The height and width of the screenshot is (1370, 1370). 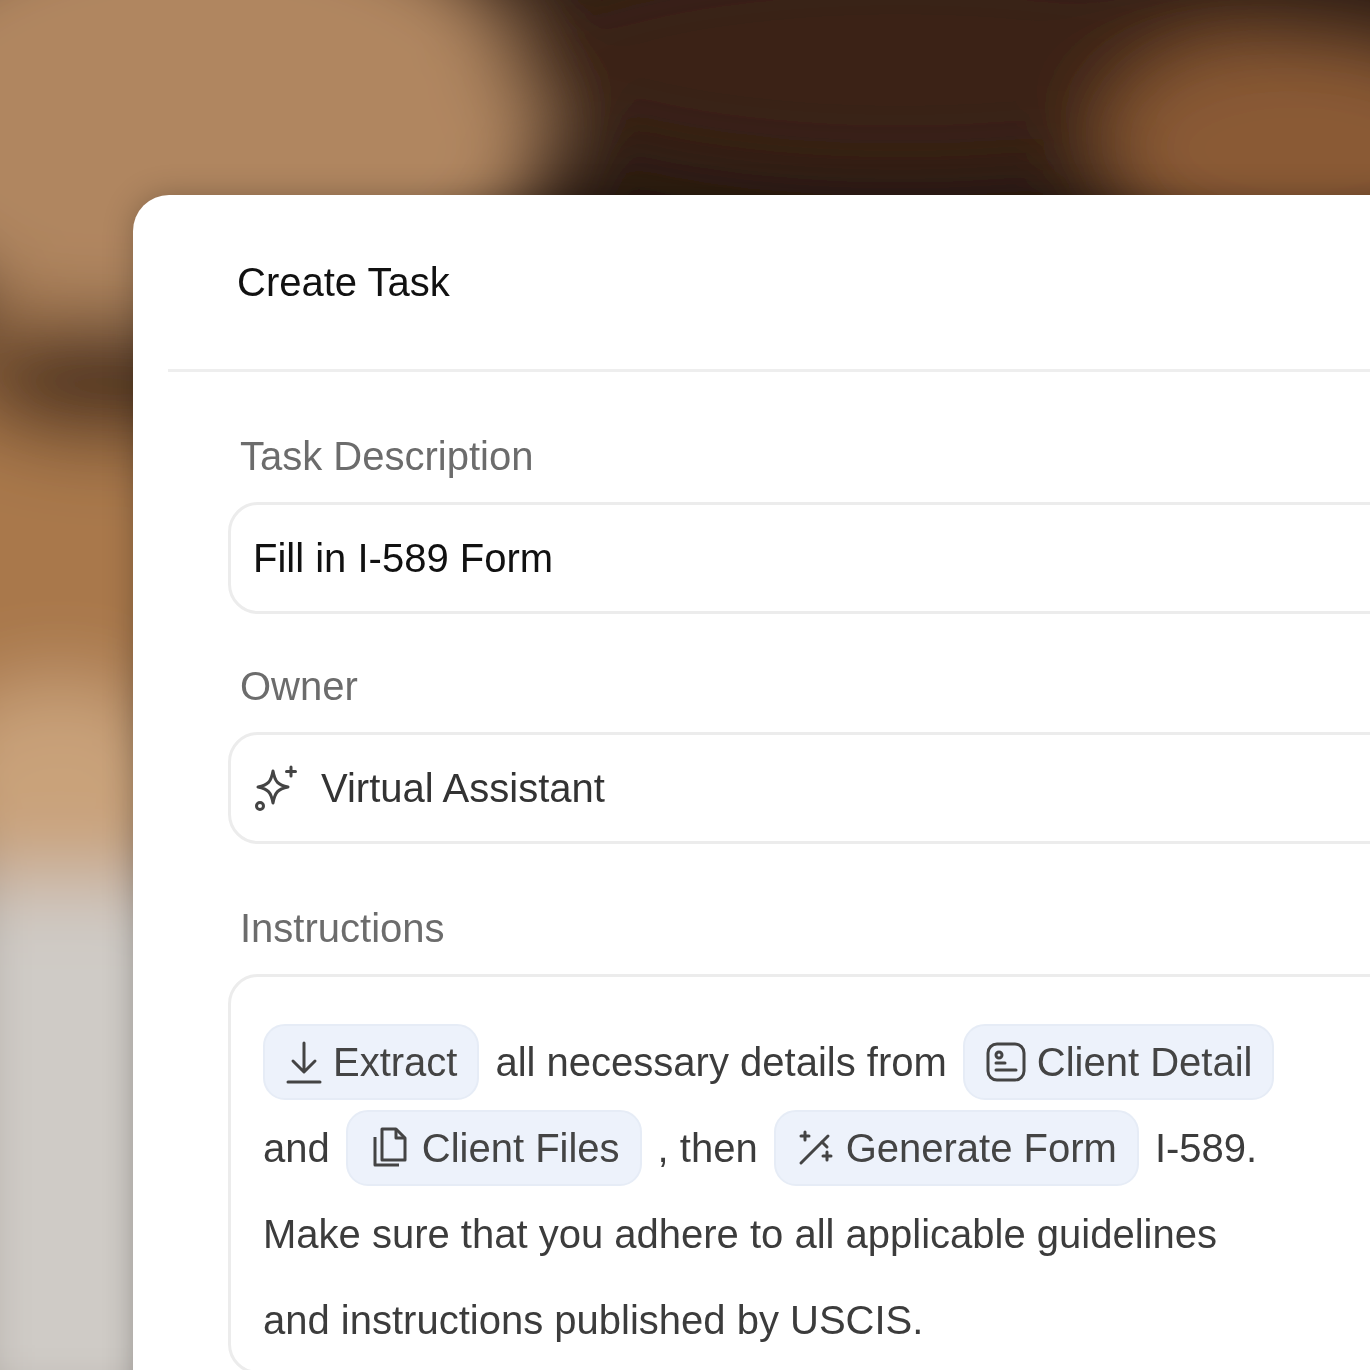 What do you see at coordinates (304, 1062) in the screenshot?
I see `download-icon` at bounding box center [304, 1062].